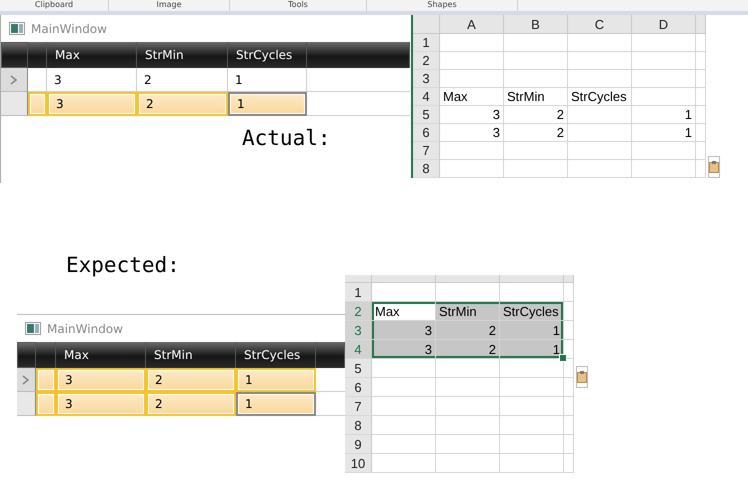 Image resolution: width=748 pixels, height=486 pixels. Describe the element at coordinates (468, 311) in the screenshot. I see `sheet-cell: StrMin` at that location.